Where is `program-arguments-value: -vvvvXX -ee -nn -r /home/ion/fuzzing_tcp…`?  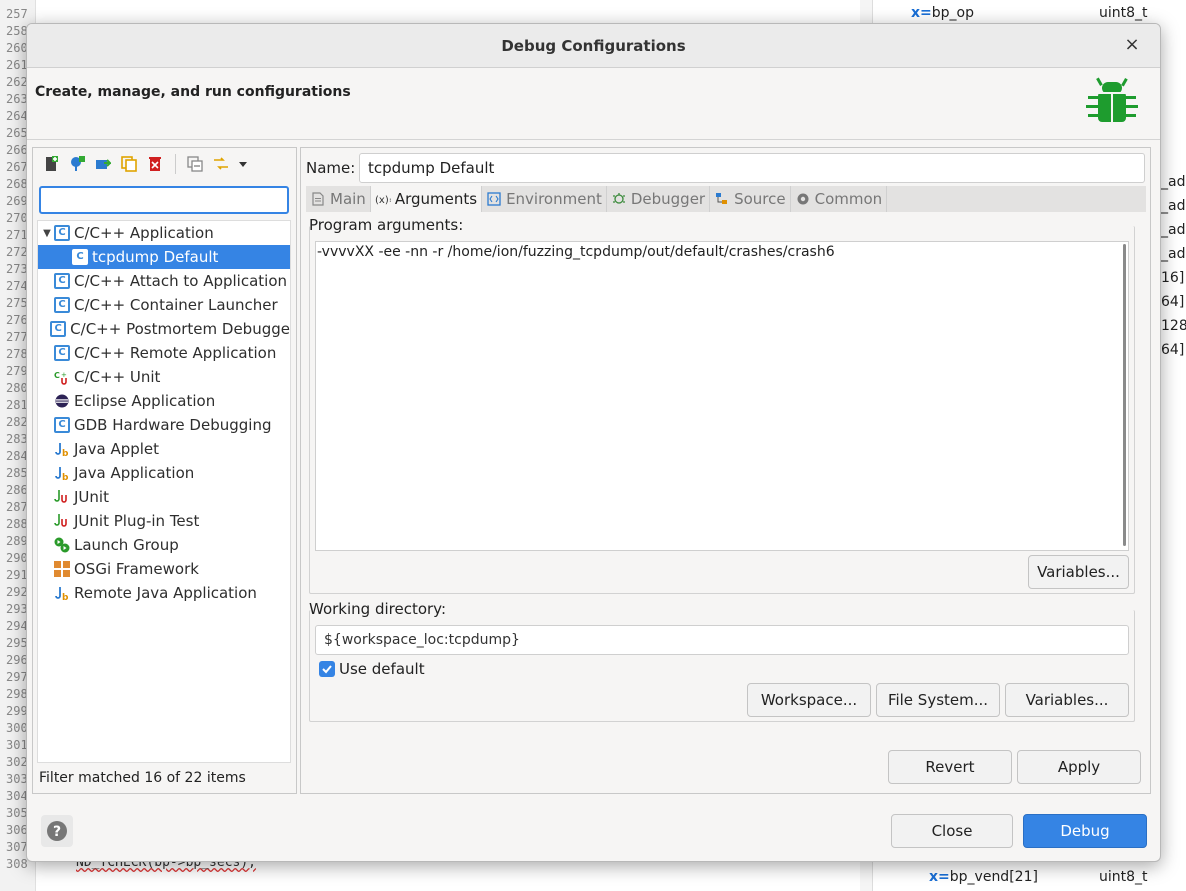 program-arguments-value: -vvvvXX -ee -nn -r /home/ion/fuzzing_tcp… is located at coordinates (576, 252).